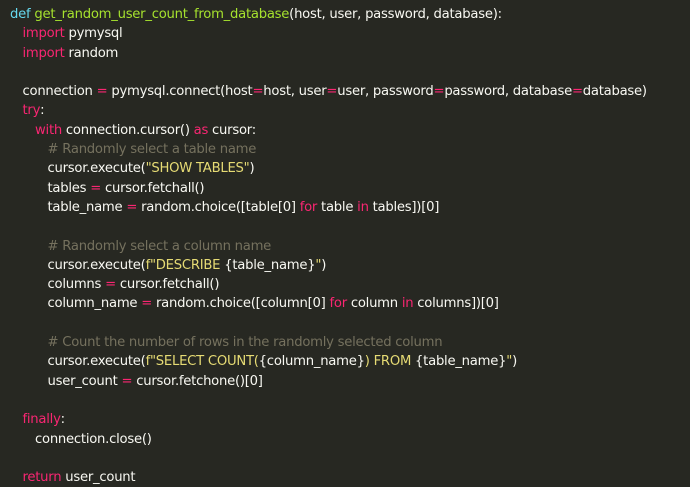 The width and height of the screenshot is (690, 487). I want to click on code-token: pymysql, so click(93, 34).